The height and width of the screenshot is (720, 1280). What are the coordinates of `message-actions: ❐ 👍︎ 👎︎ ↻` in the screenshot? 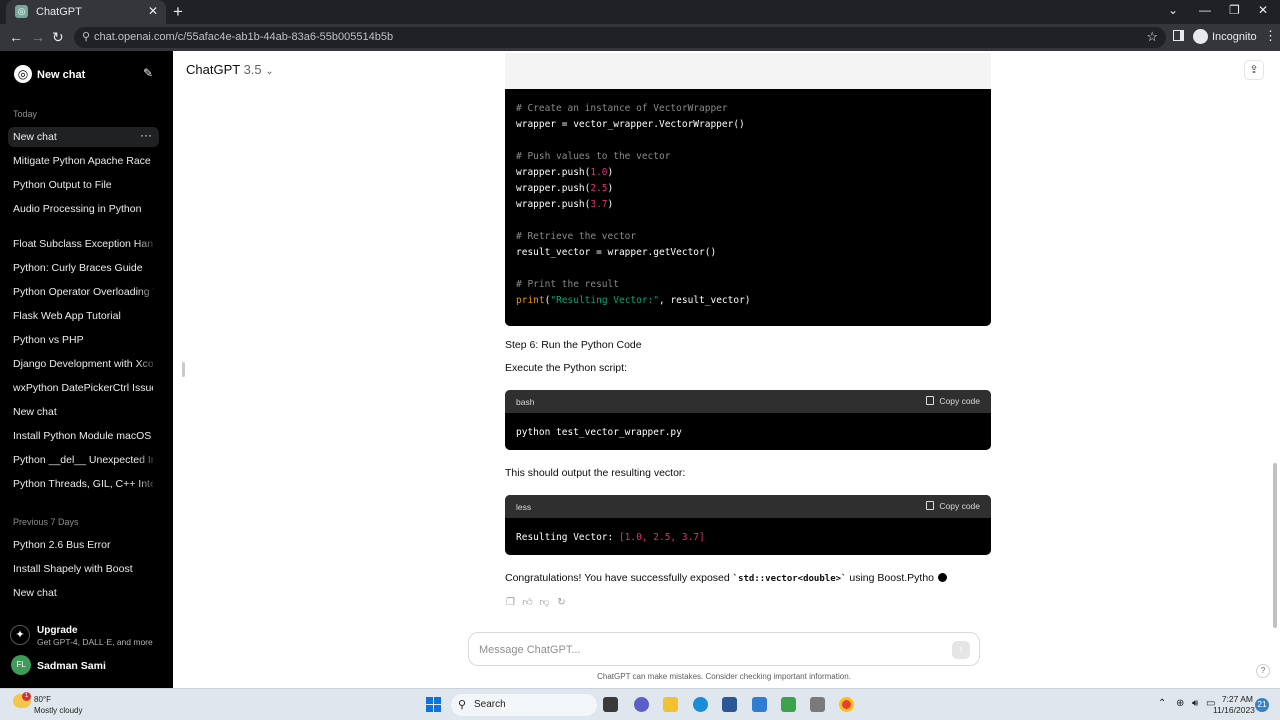 It's located at (539, 601).